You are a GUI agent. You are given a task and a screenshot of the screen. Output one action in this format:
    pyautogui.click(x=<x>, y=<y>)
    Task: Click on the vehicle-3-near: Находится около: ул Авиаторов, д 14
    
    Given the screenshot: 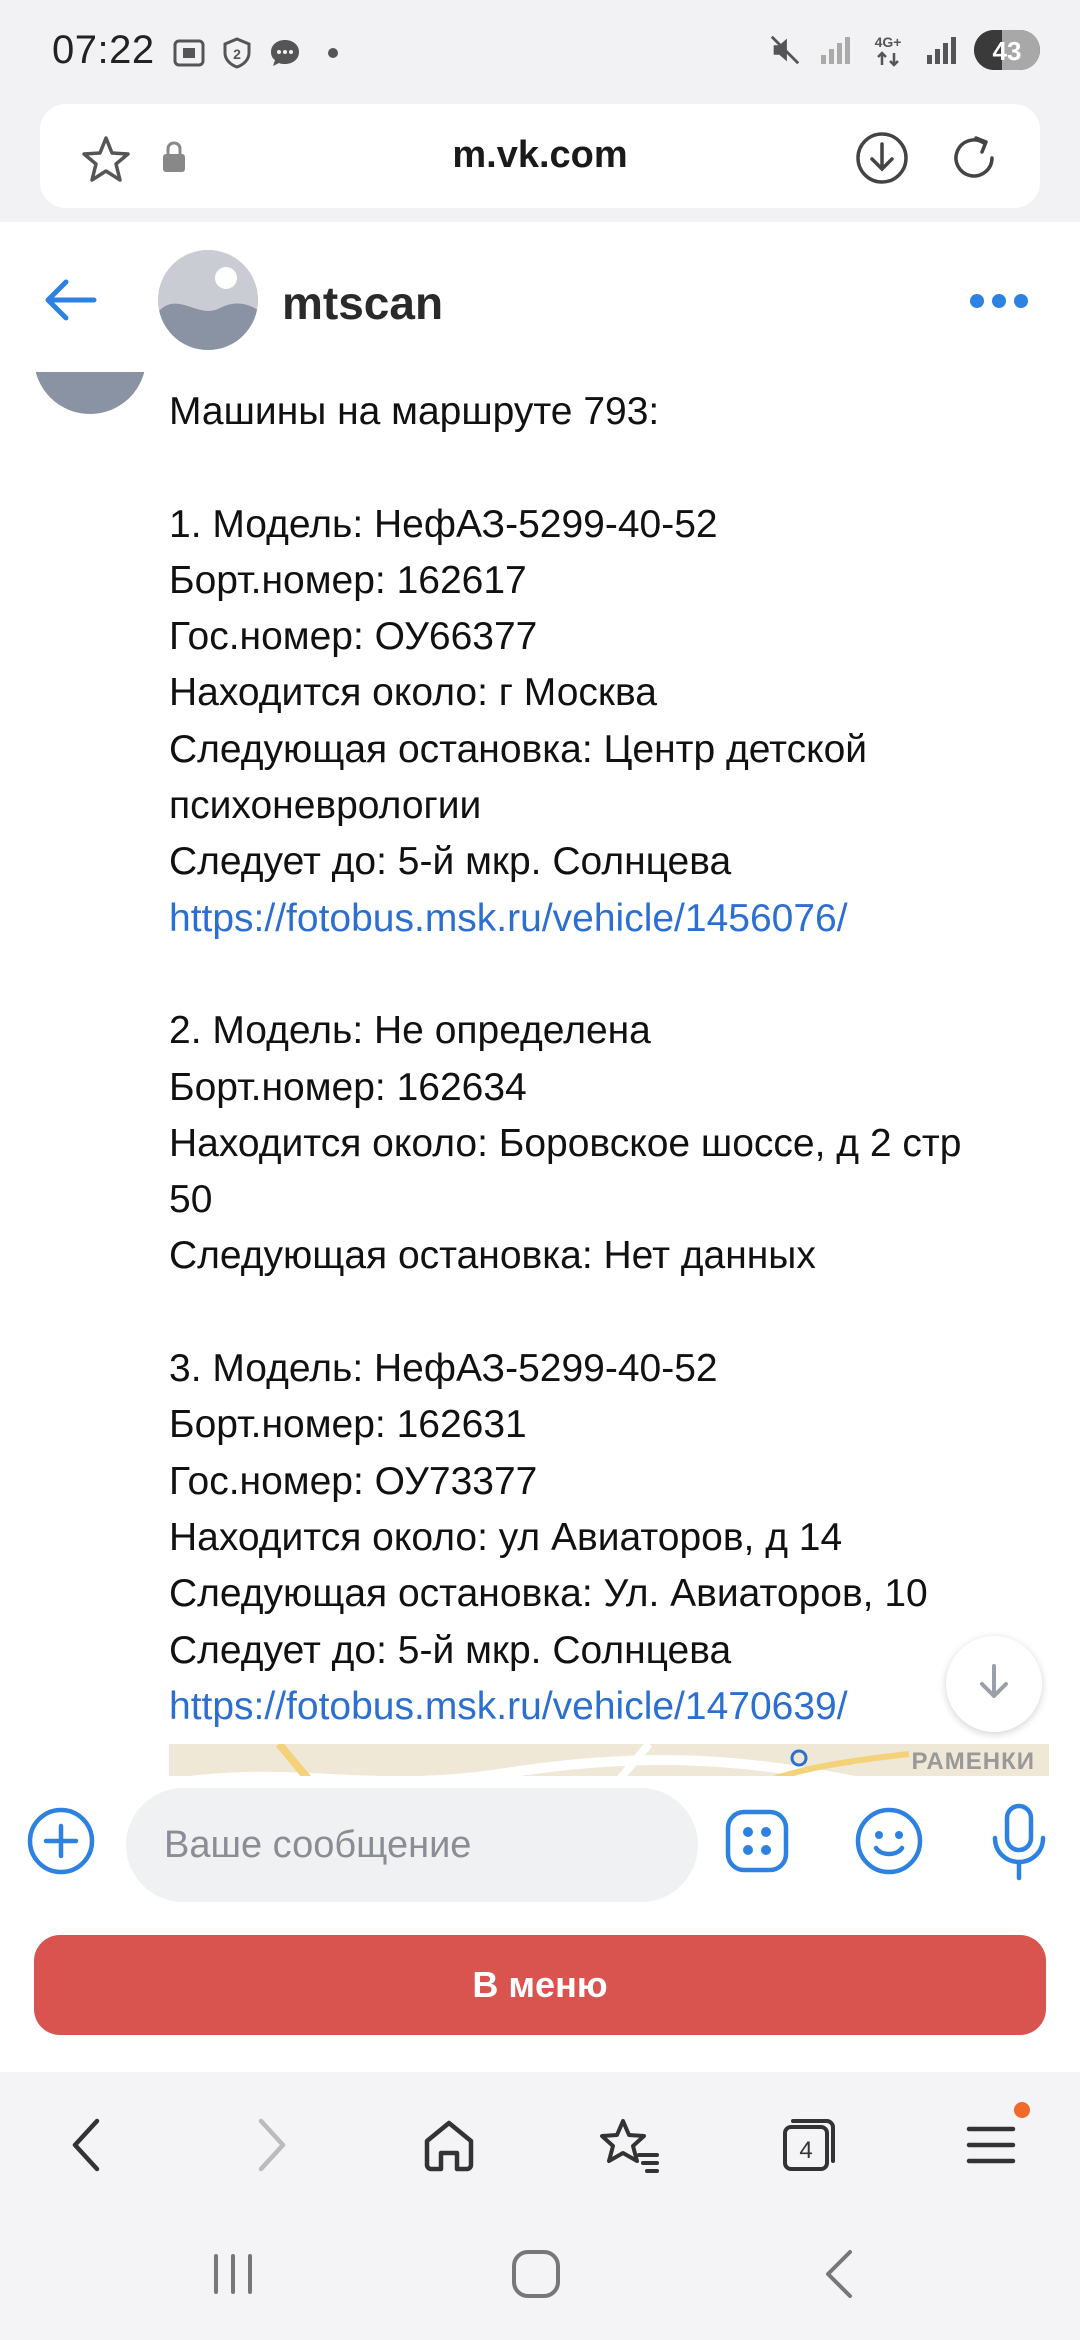 What is the action you would take?
    pyautogui.click(x=506, y=1537)
    